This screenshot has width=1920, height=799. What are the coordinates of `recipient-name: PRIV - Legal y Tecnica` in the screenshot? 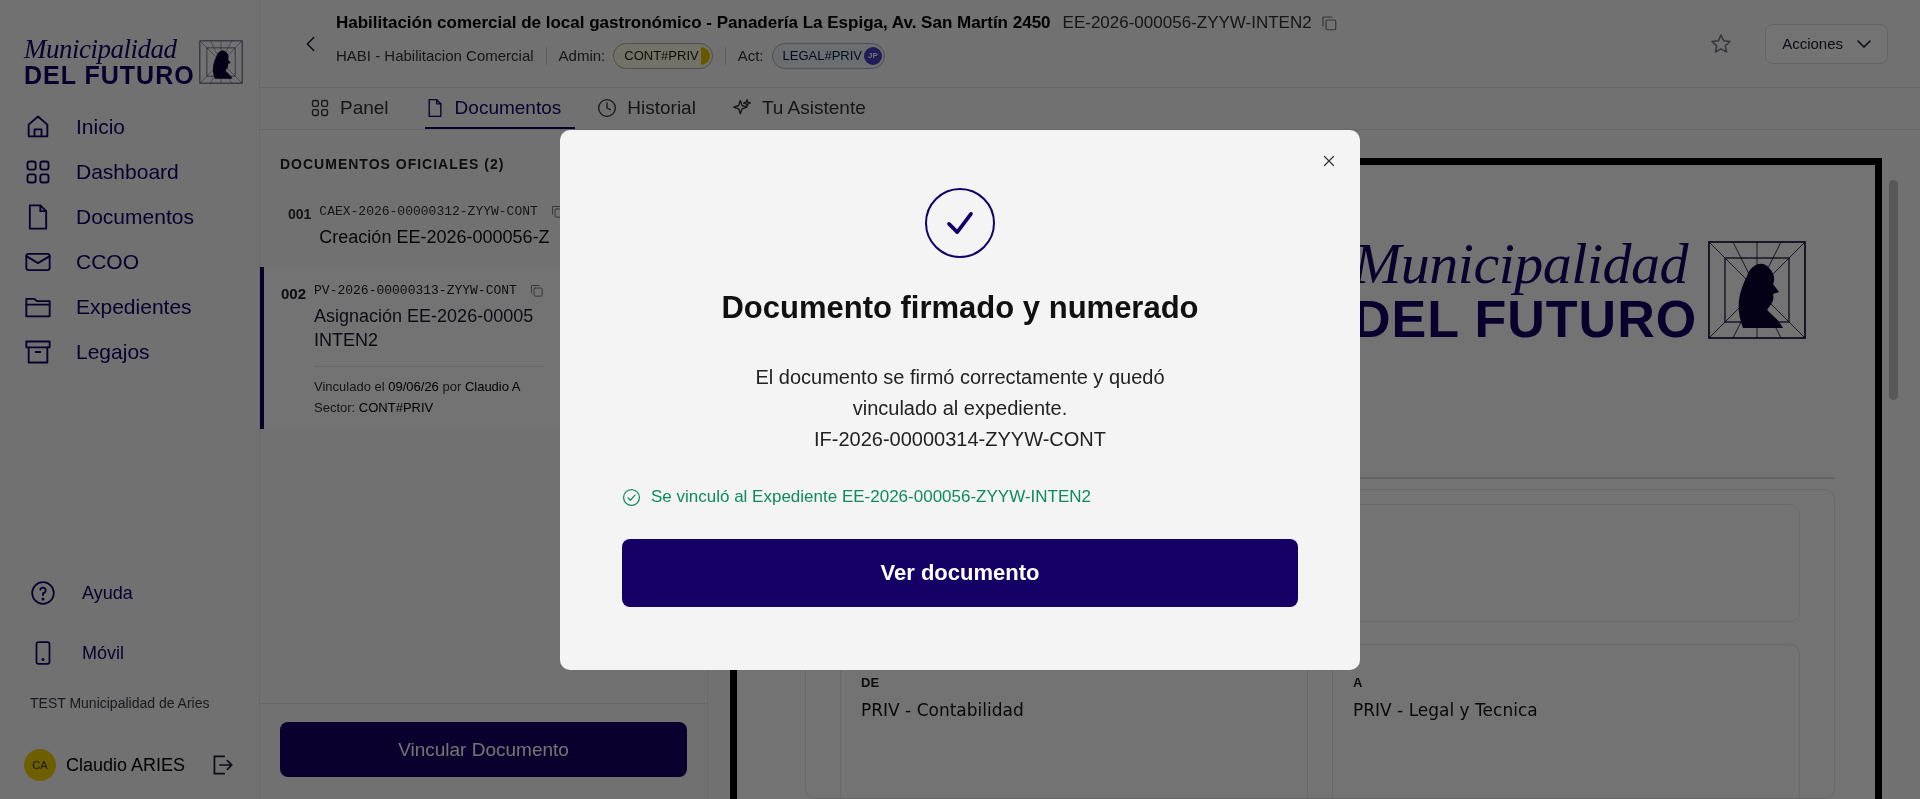 It's located at (1446, 710).